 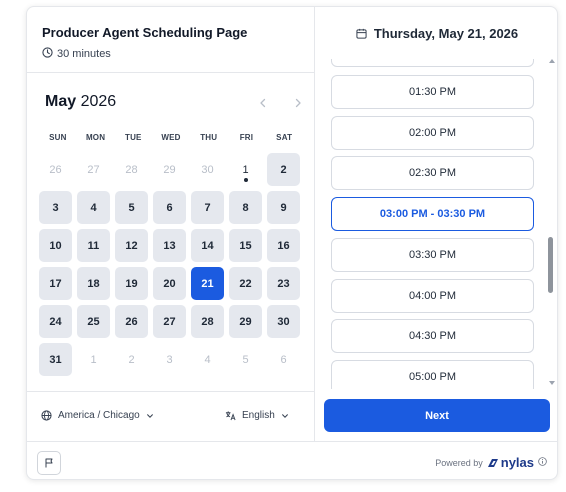 What do you see at coordinates (361, 33) in the screenshot?
I see `calendar-icon` at bounding box center [361, 33].